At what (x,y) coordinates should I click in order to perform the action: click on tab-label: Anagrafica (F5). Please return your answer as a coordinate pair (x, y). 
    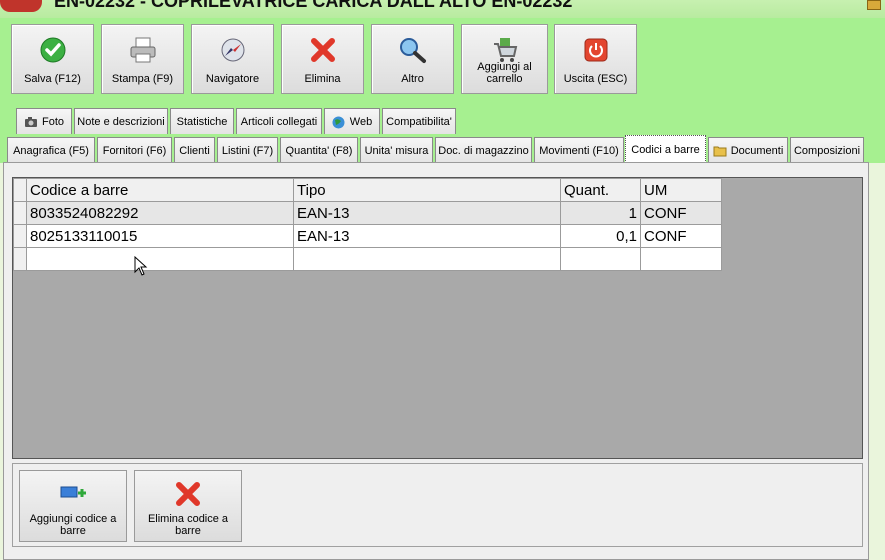
    Looking at the image, I should click on (51, 150).